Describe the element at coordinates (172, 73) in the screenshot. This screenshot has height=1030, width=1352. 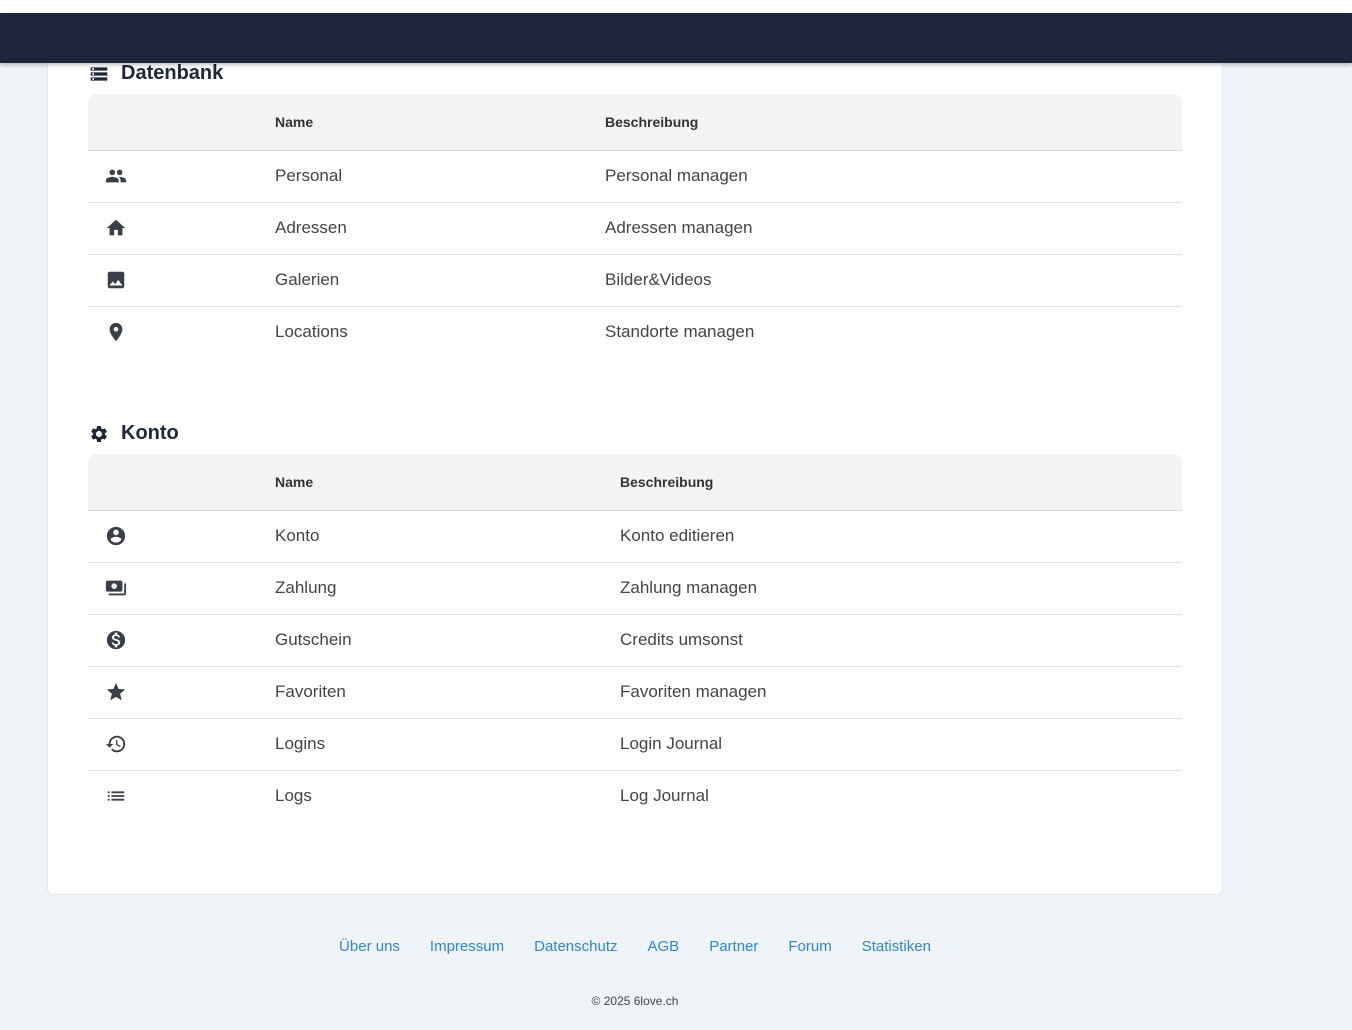
I see `section-title-label: Datenbank` at that location.